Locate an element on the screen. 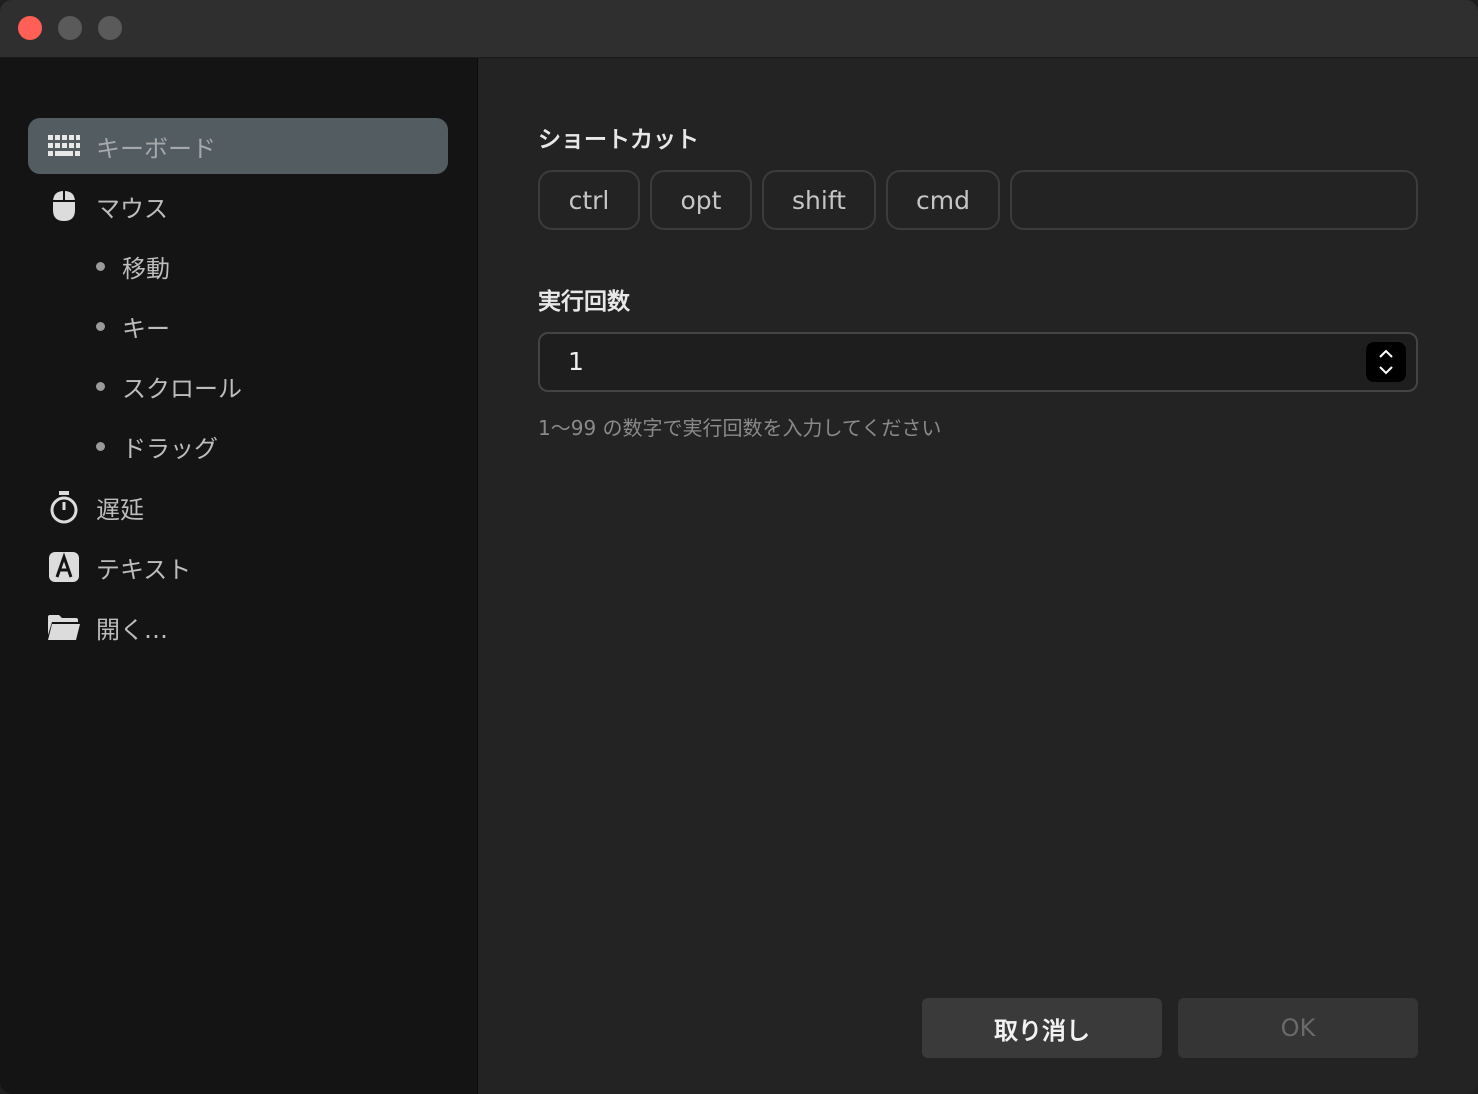 The width and height of the screenshot is (1478, 1094). repeat-count-input: 1 is located at coordinates (978, 362).